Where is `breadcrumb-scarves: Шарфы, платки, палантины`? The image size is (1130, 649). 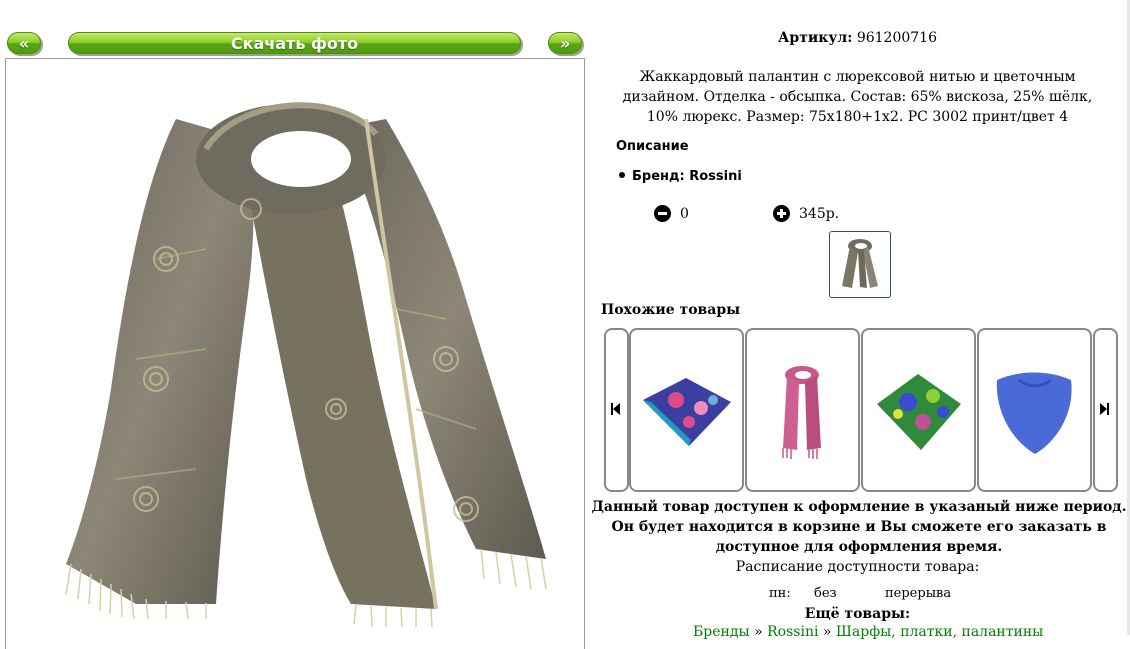
breadcrumb-scarves: Шарфы, платки, палантины is located at coordinates (939, 632).